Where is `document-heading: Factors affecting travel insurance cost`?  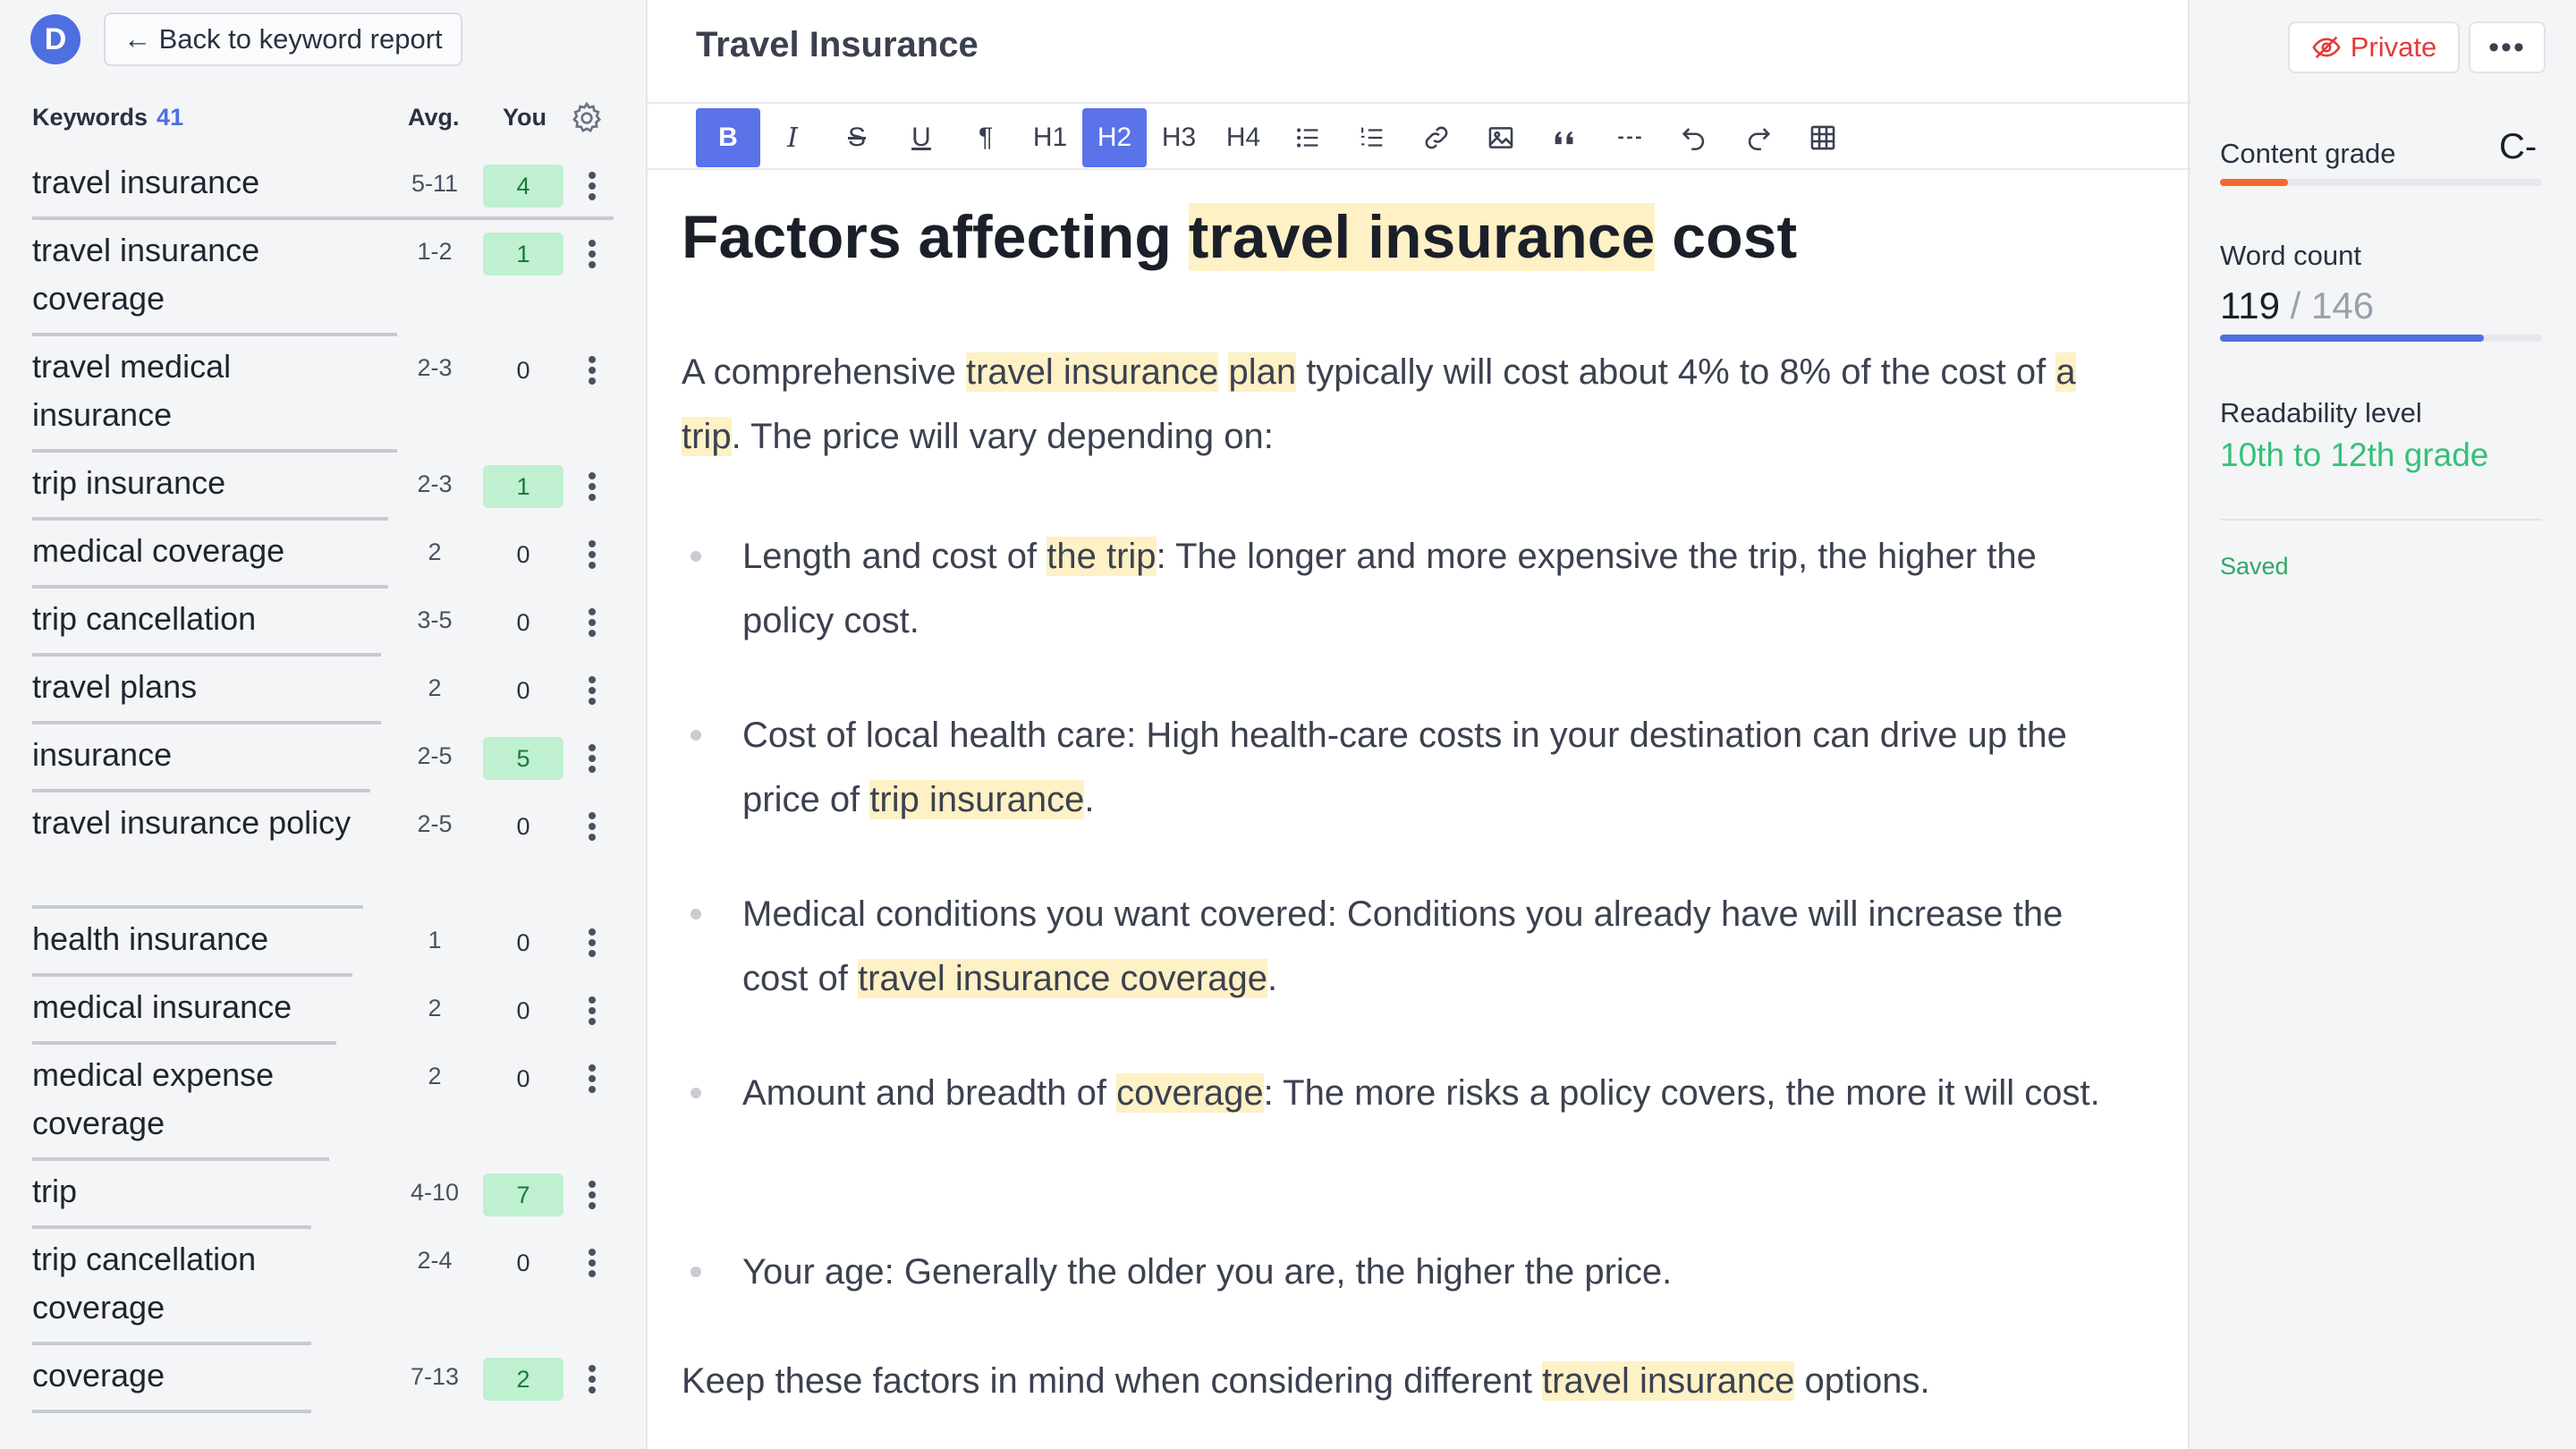
document-heading: Factors affecting travel insurance cost is located at coordinates (1239, 237).